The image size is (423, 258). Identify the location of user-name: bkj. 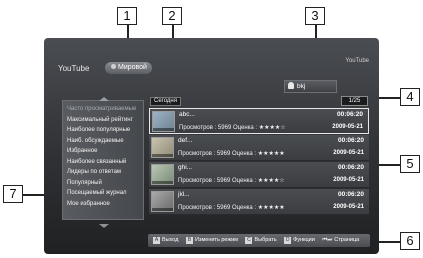
(301, 86).